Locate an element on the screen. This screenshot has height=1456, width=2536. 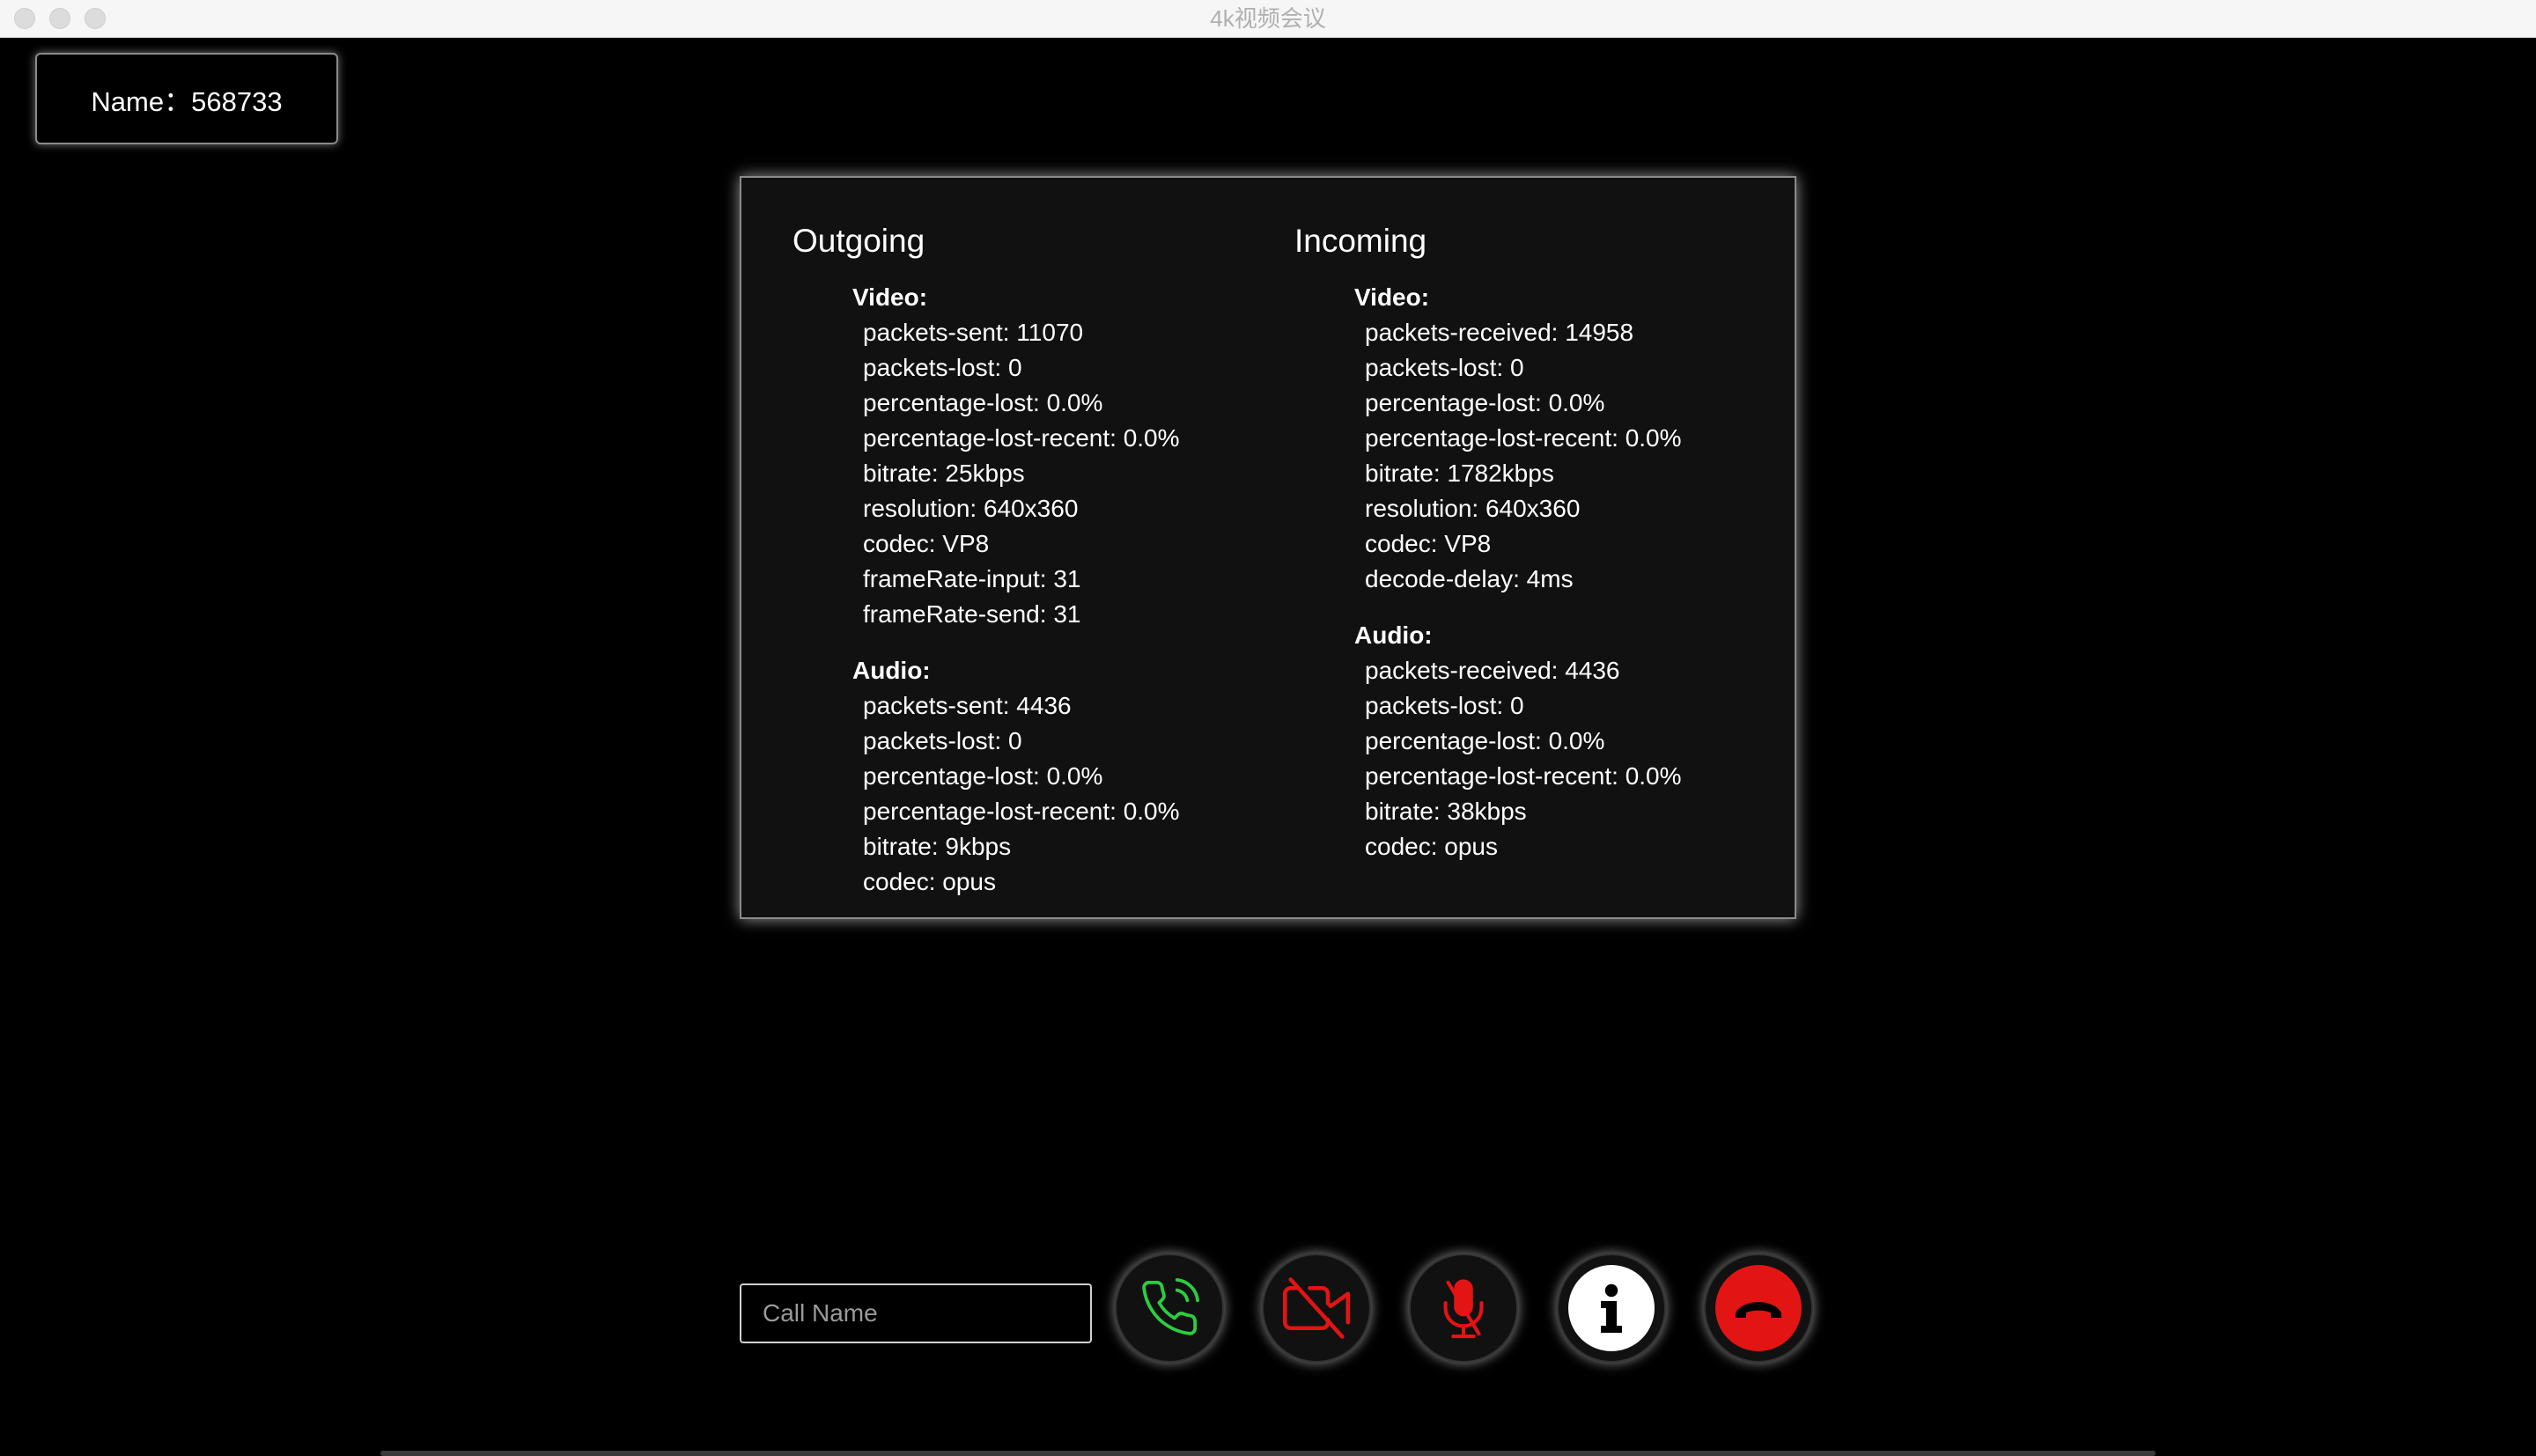
info-icon is located at coordinates (1611, 1308).